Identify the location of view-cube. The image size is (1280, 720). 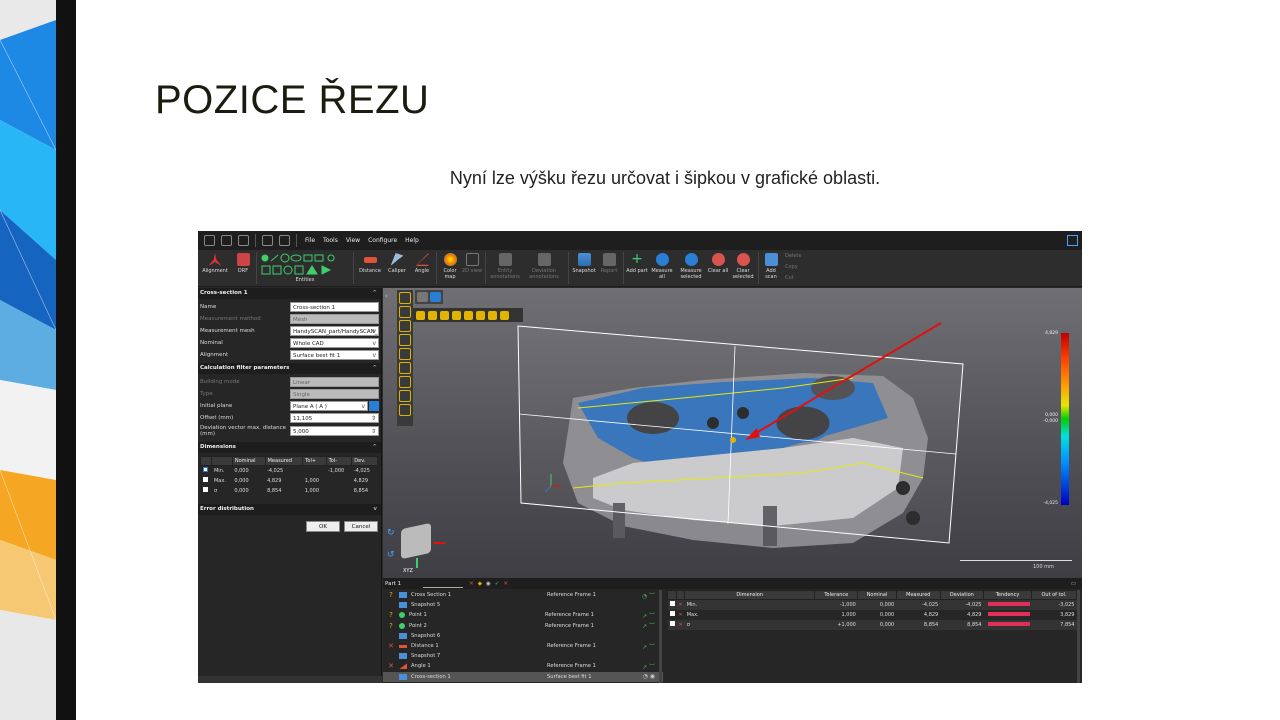
(416, 541).